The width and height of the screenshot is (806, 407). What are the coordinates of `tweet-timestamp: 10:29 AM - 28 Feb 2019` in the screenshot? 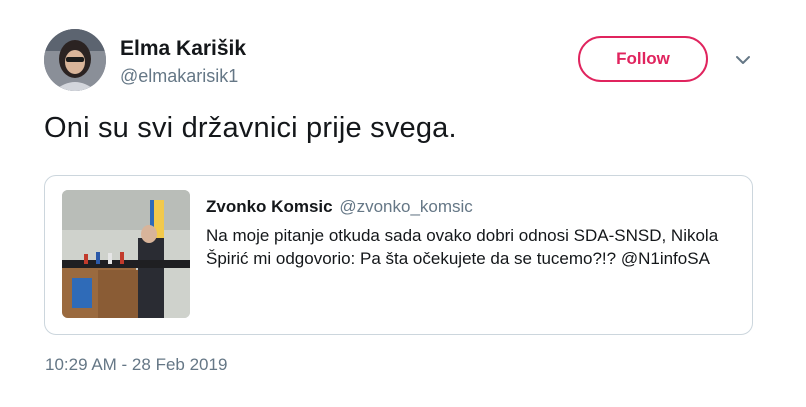 It's located at (136, 365).